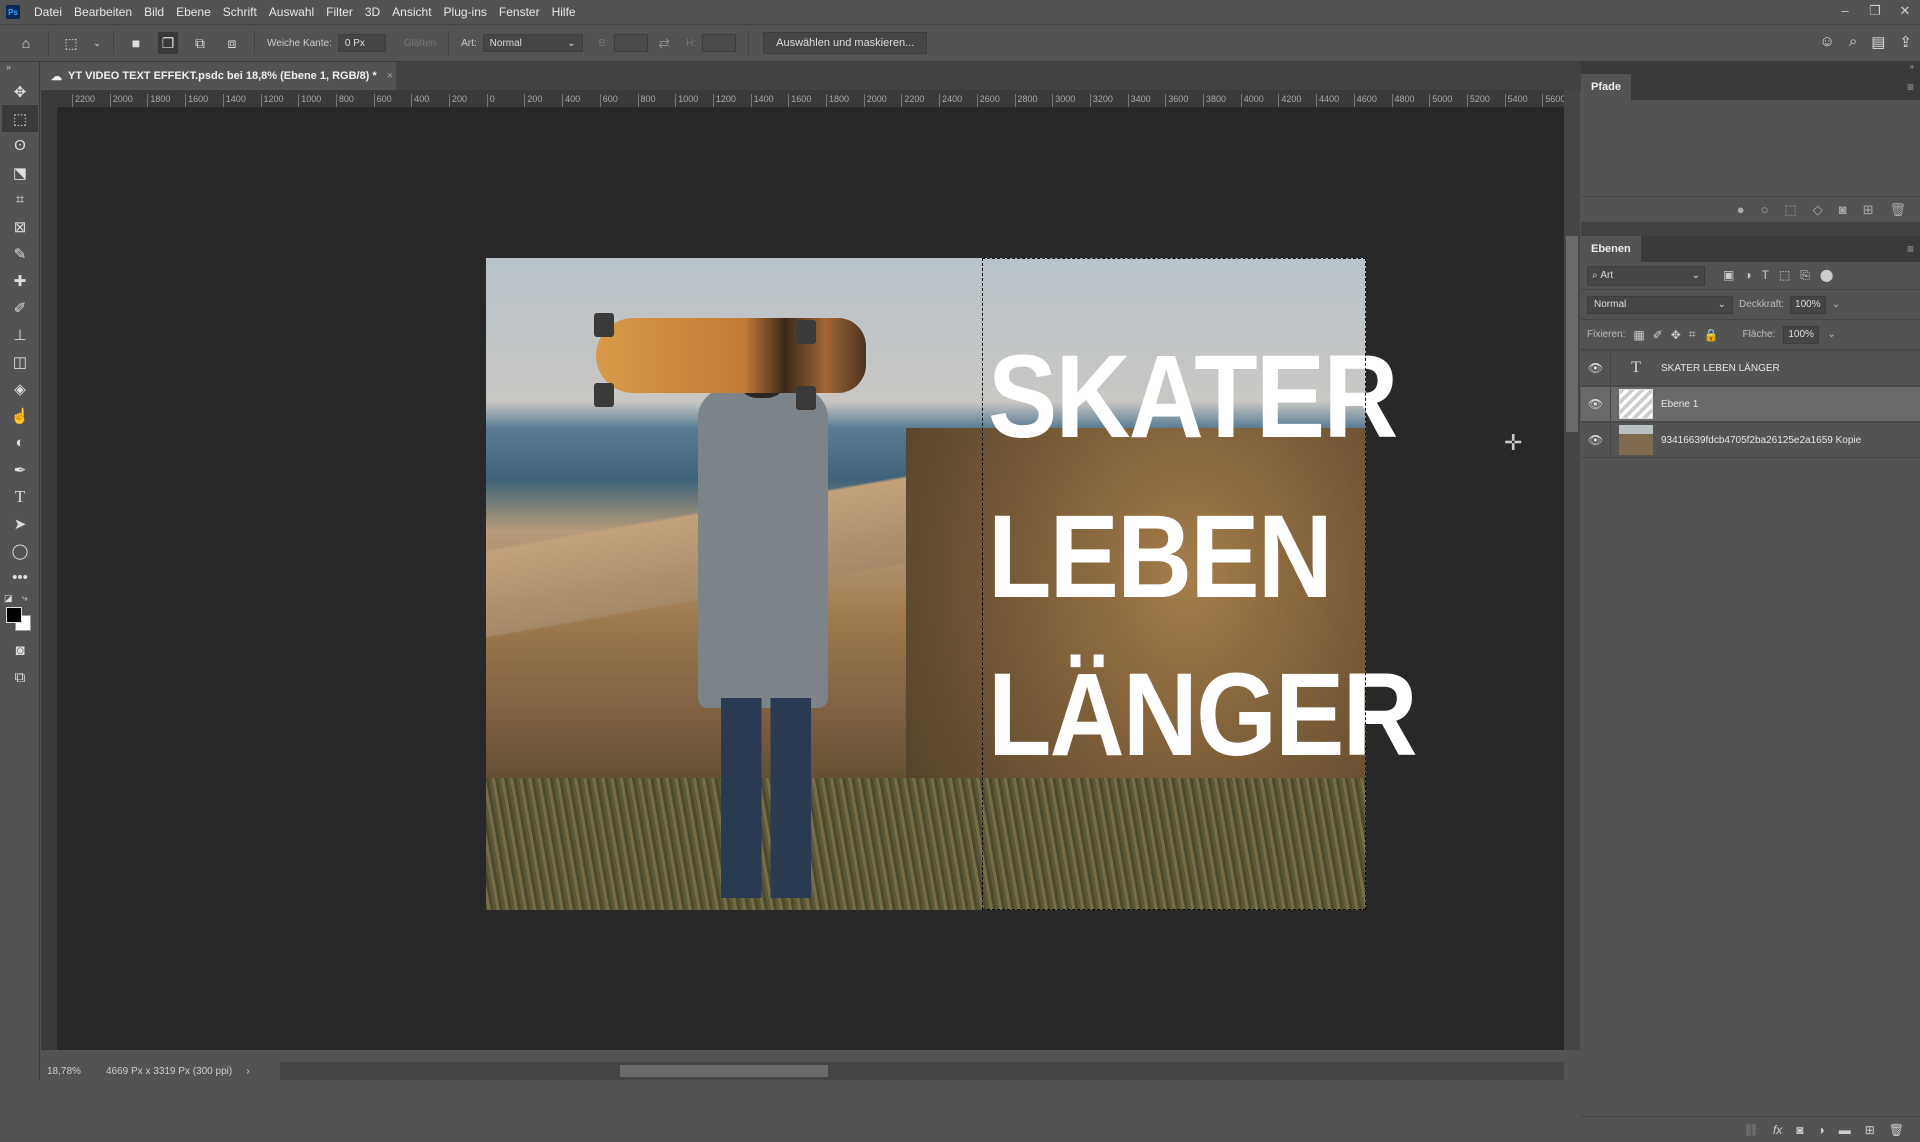  I want to click on menu-bearbeiten: Bearbeiten, so click(103, 12).